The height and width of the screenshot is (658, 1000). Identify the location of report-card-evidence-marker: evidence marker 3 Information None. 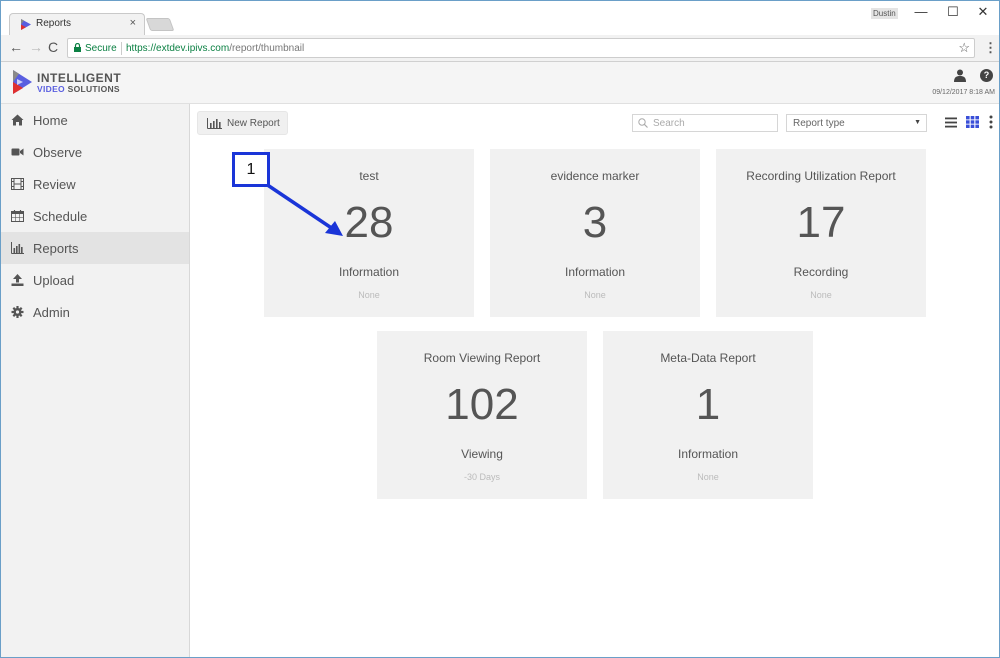
(595, 233).